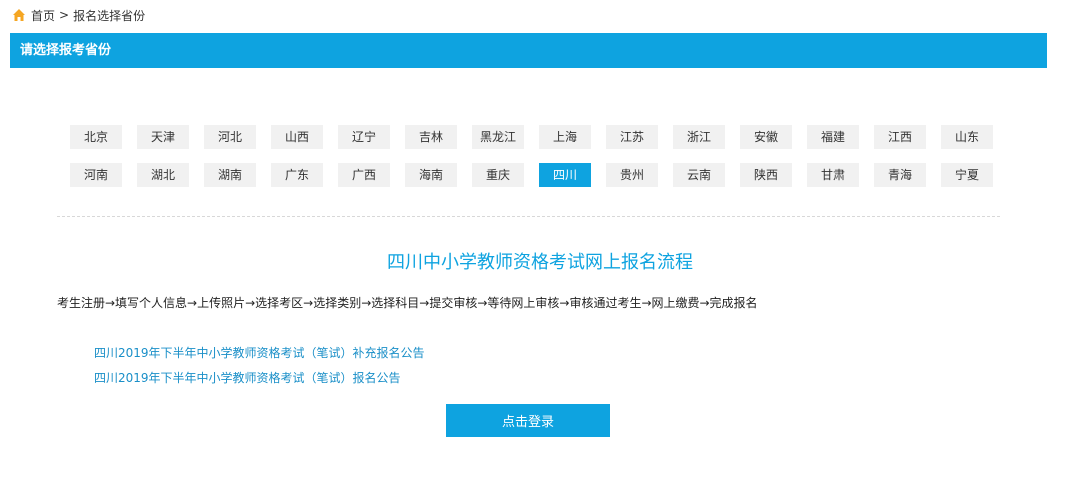 The image size is (1080, 480). Describe the element at coordinates (43, 15) in the screenshot. I see `breadcrumb-home-link: 首页` at that location.